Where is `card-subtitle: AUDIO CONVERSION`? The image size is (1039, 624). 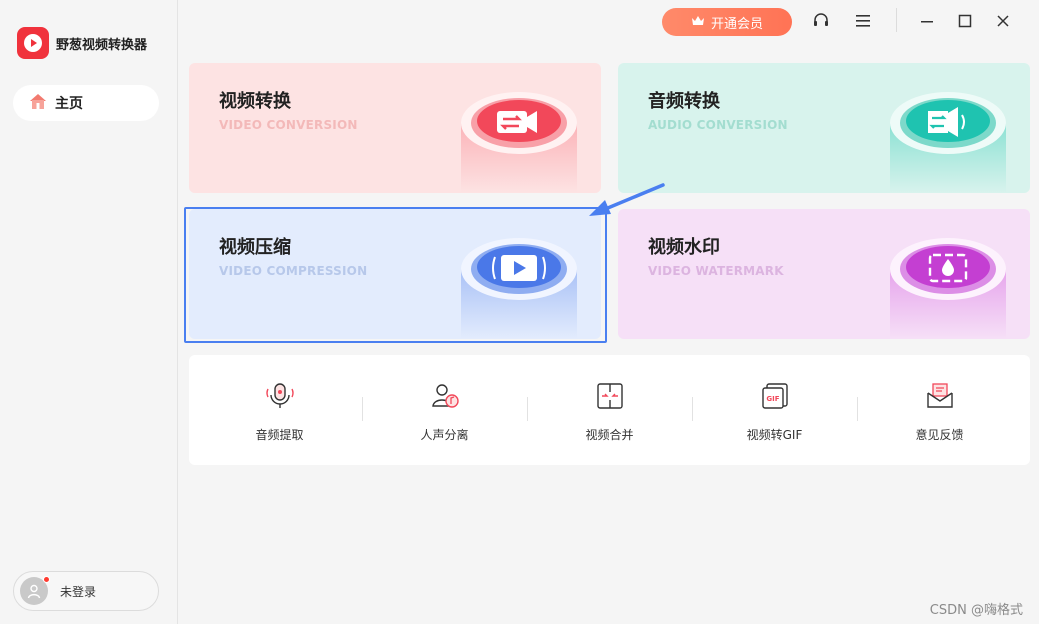
card-subtitle: AUDIO CONVERSION is located at coordinates (718, 125).